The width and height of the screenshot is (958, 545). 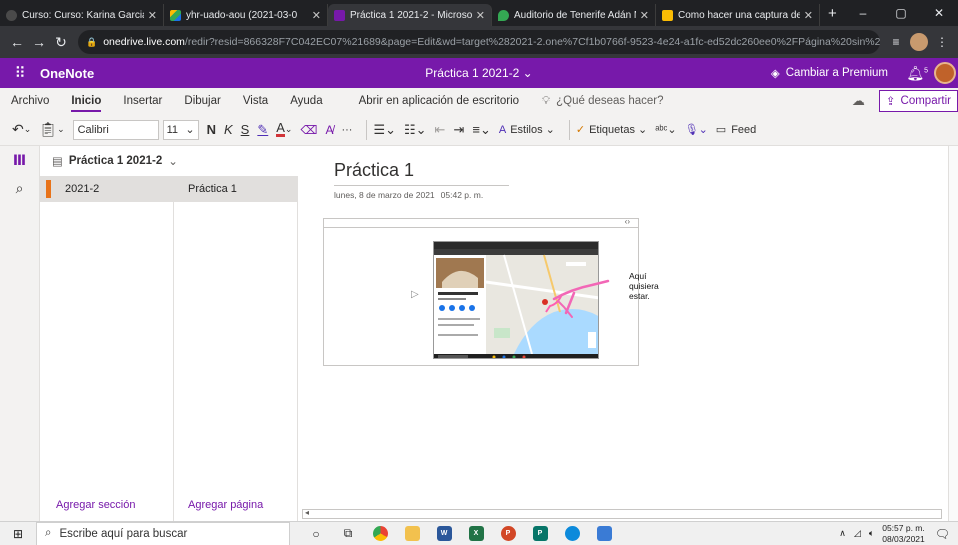 I want to click on browser-menu-icon: ⋮, so click(x=942, y=42).